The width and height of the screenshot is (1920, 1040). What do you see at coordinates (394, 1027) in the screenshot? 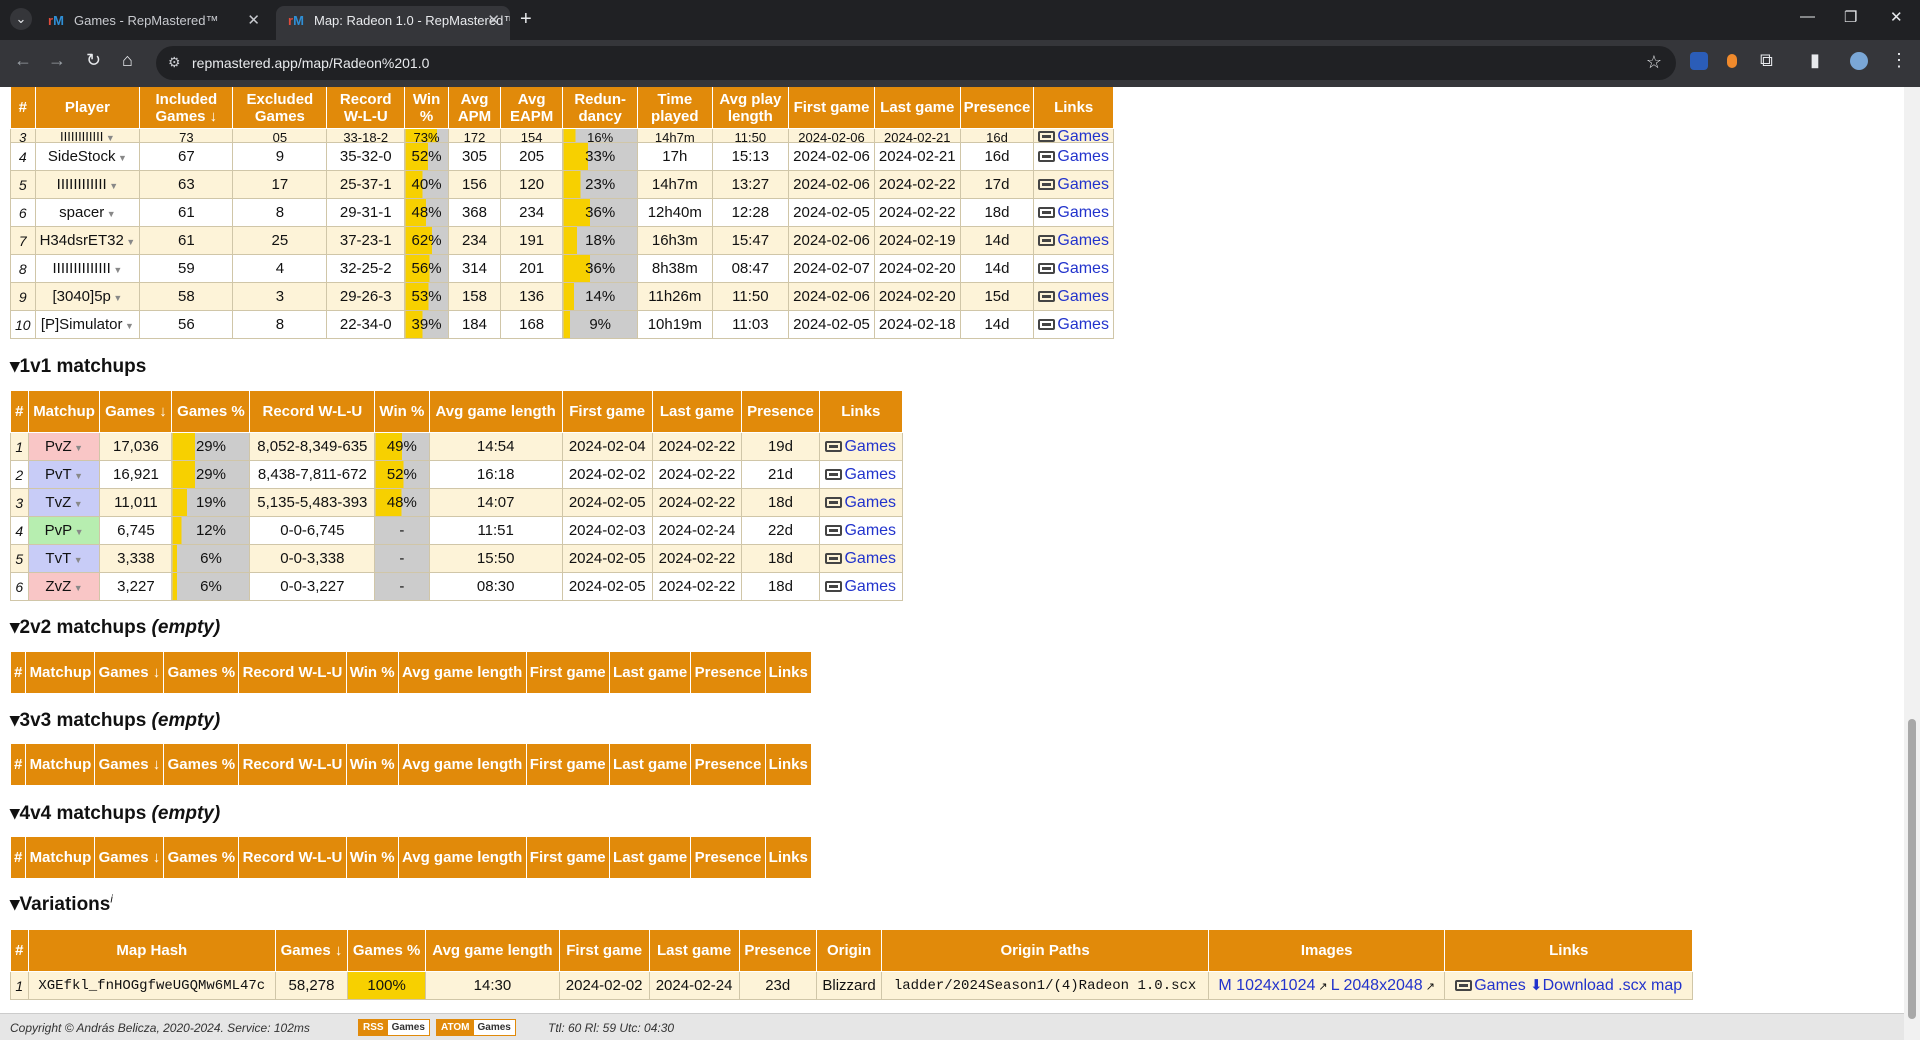
I see `rss-games-badge: RSS Games` at bounding box center [394, 1027].